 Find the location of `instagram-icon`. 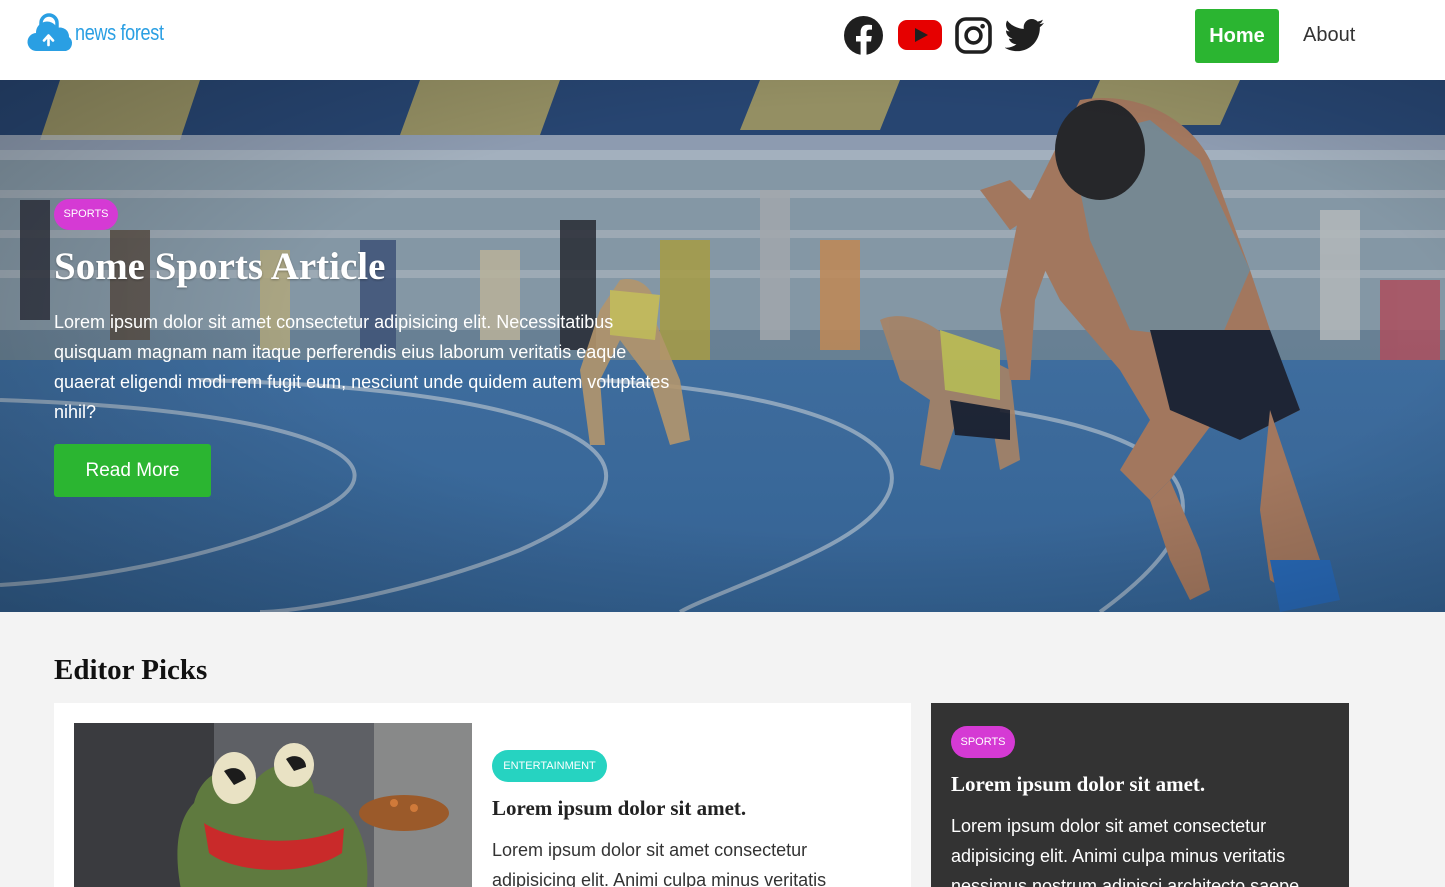

instagram-icon is located at coordinates (973, 35).